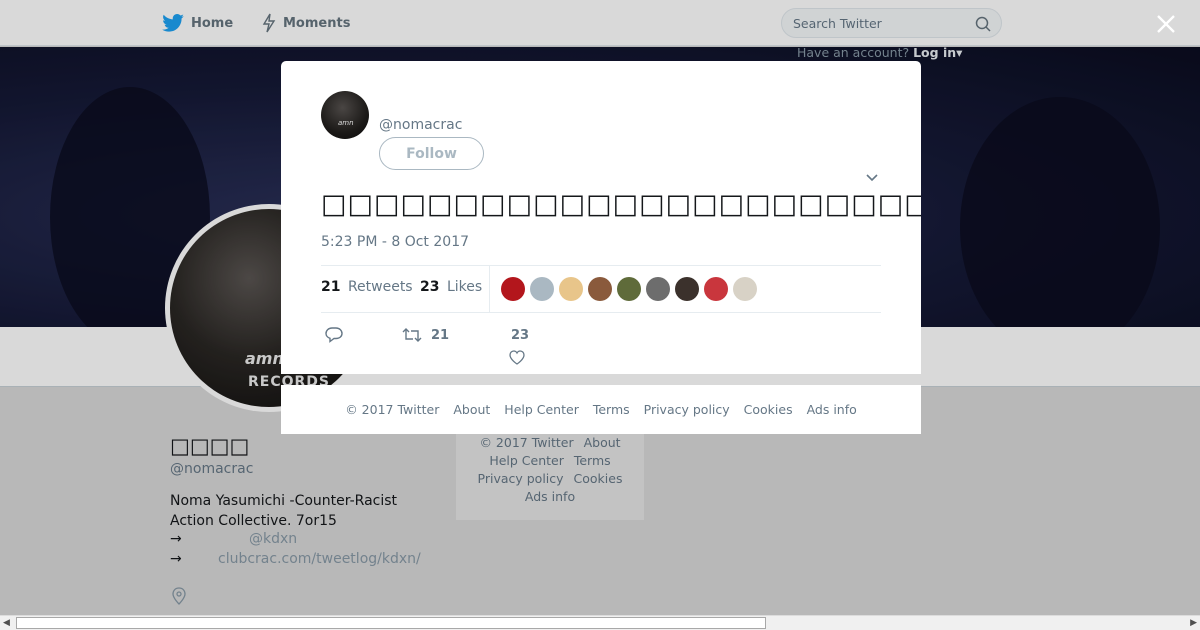 This screenshot has width=1200, height=630. What do you see at coordinates (611, 409) in the screenshot?
I see `footer-link-terms: Terms` at bounding box center [611, 409].